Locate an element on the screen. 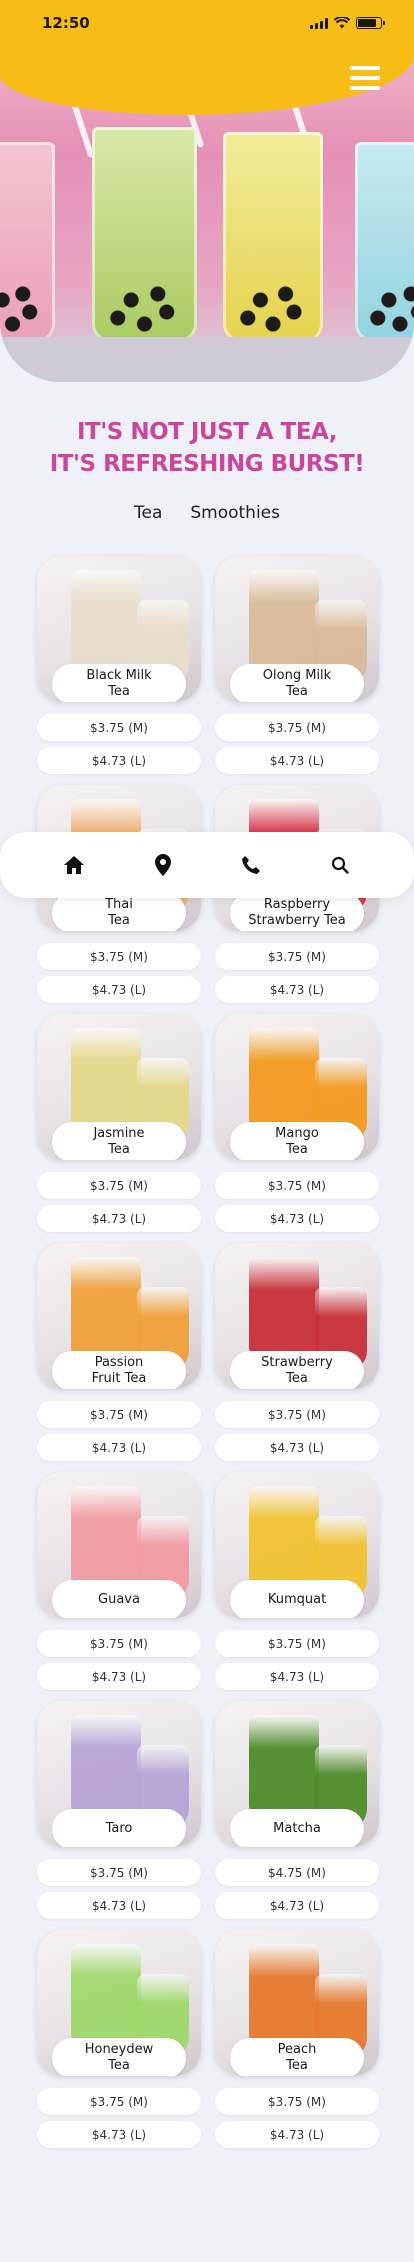  product-image: Taro is located at coordinates (119, 1774).